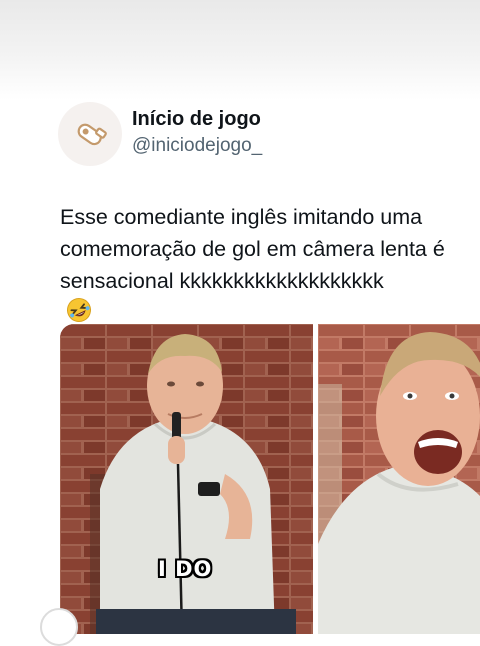  What do you see at coordinates (196, 119) in the screenshot?
I see `display-name: Início de jogo` at bounding box center [196, 119].